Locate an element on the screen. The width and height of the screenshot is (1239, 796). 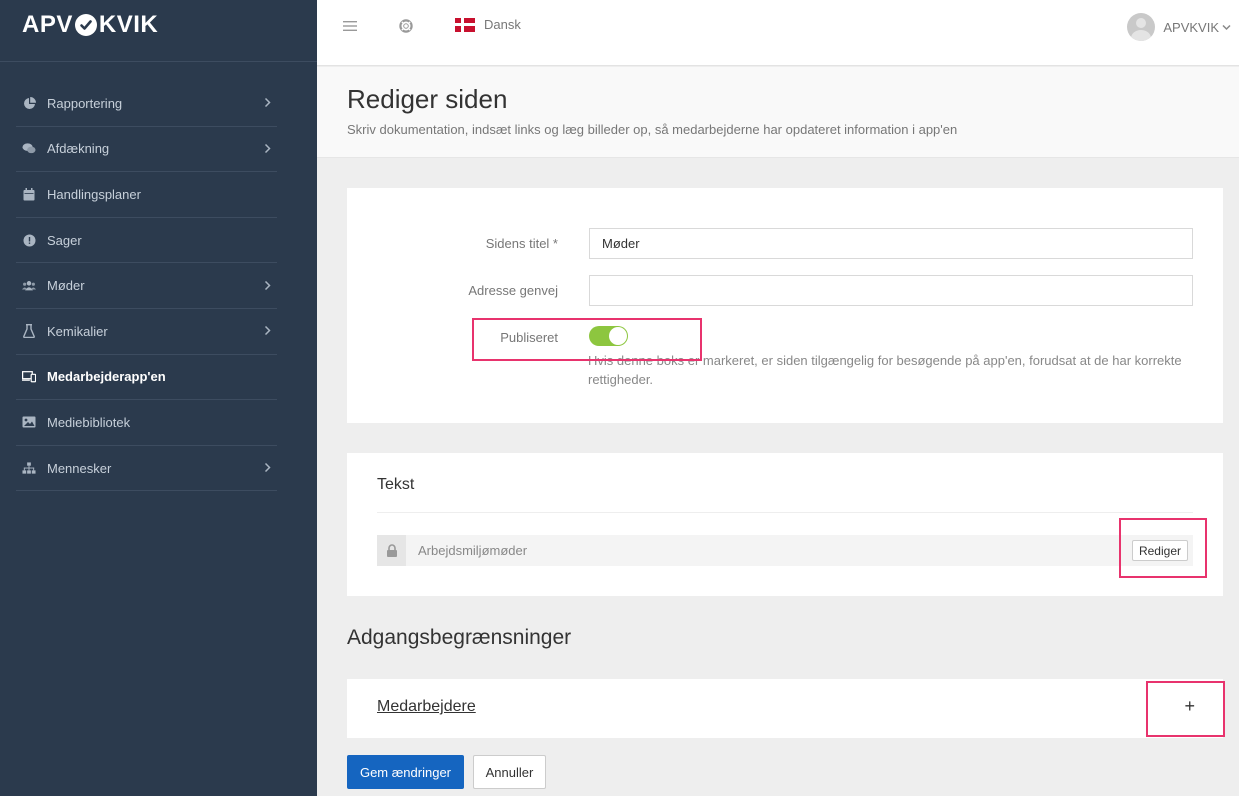
employees-link: Medarbejdere is located at coordinates (426, 707).